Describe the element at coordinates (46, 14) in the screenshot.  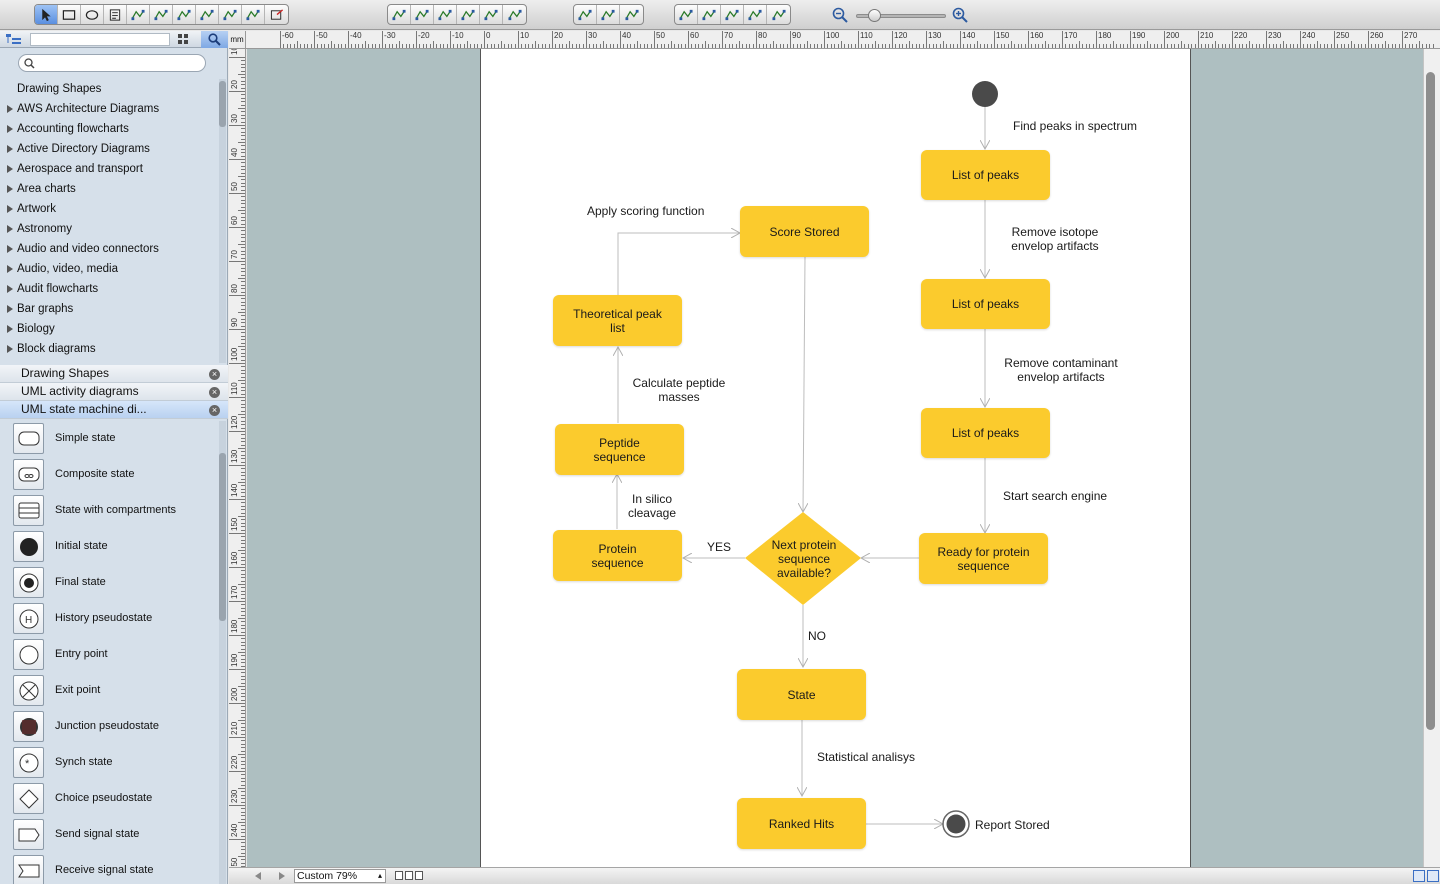
I see `pointer-button` at that location.